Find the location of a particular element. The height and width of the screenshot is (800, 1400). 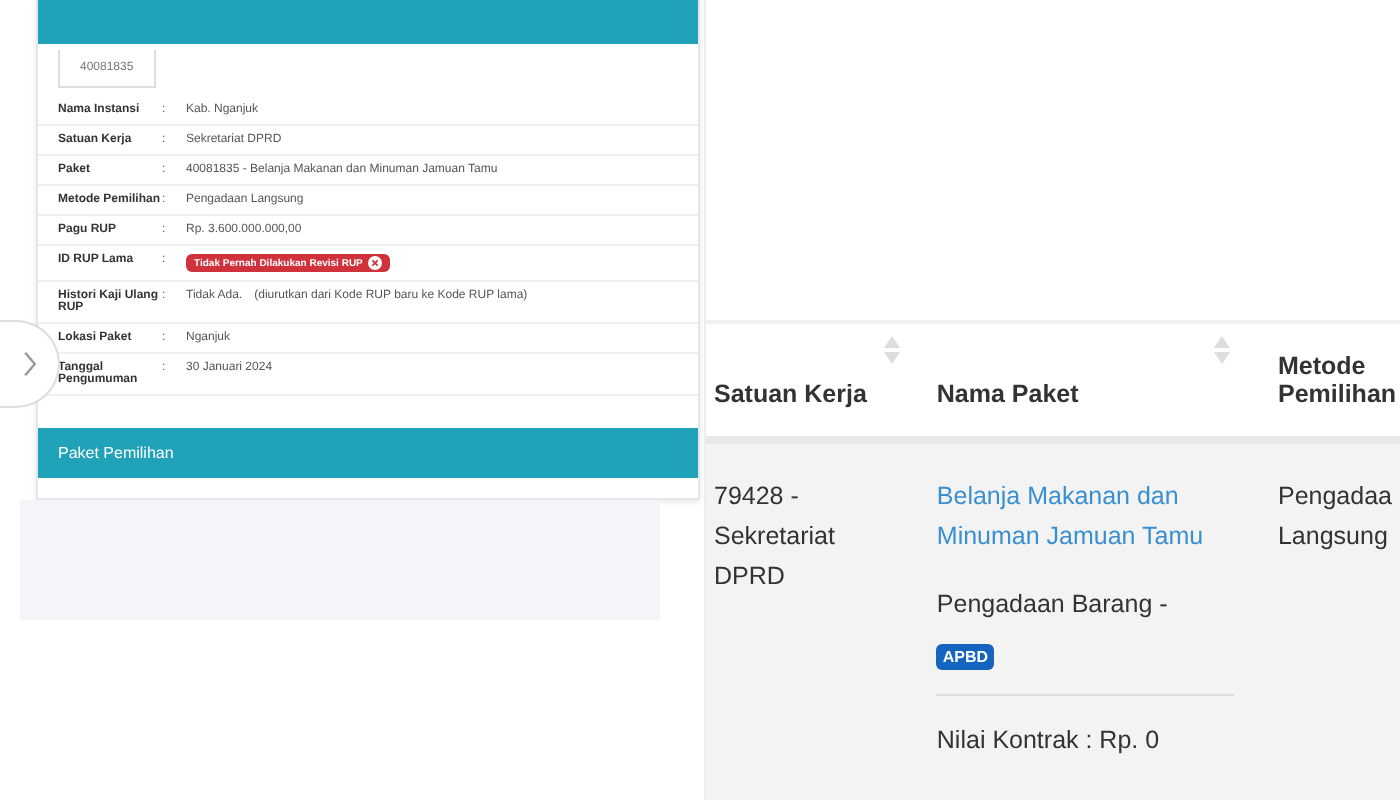

section-title: Paket Pemilihan is located at coordinates (116, 453).